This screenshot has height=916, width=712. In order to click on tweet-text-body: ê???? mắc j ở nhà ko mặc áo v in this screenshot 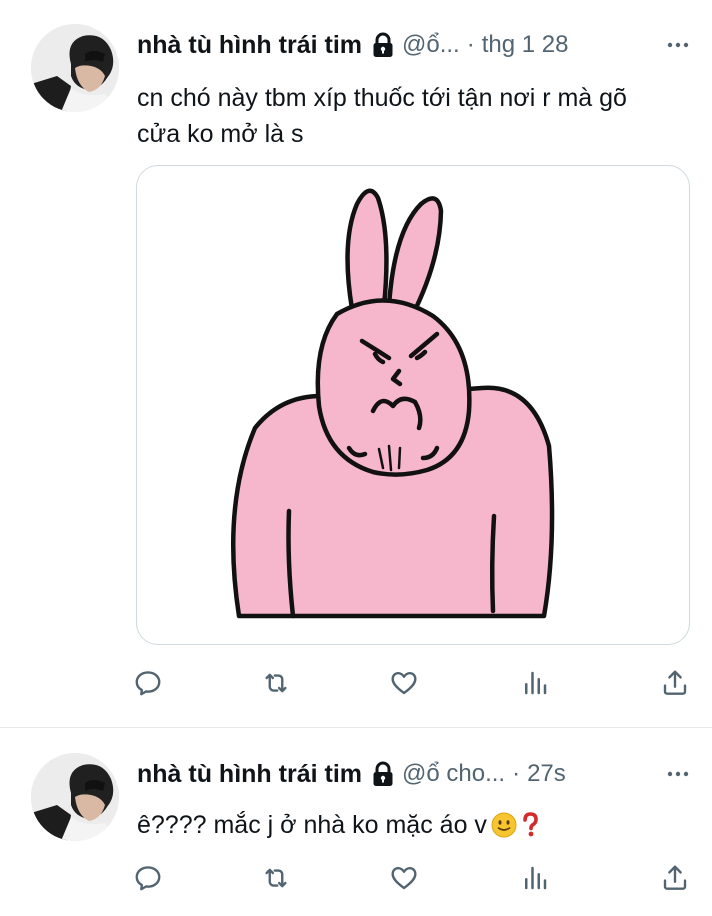, I will do `click(312, 825)`.